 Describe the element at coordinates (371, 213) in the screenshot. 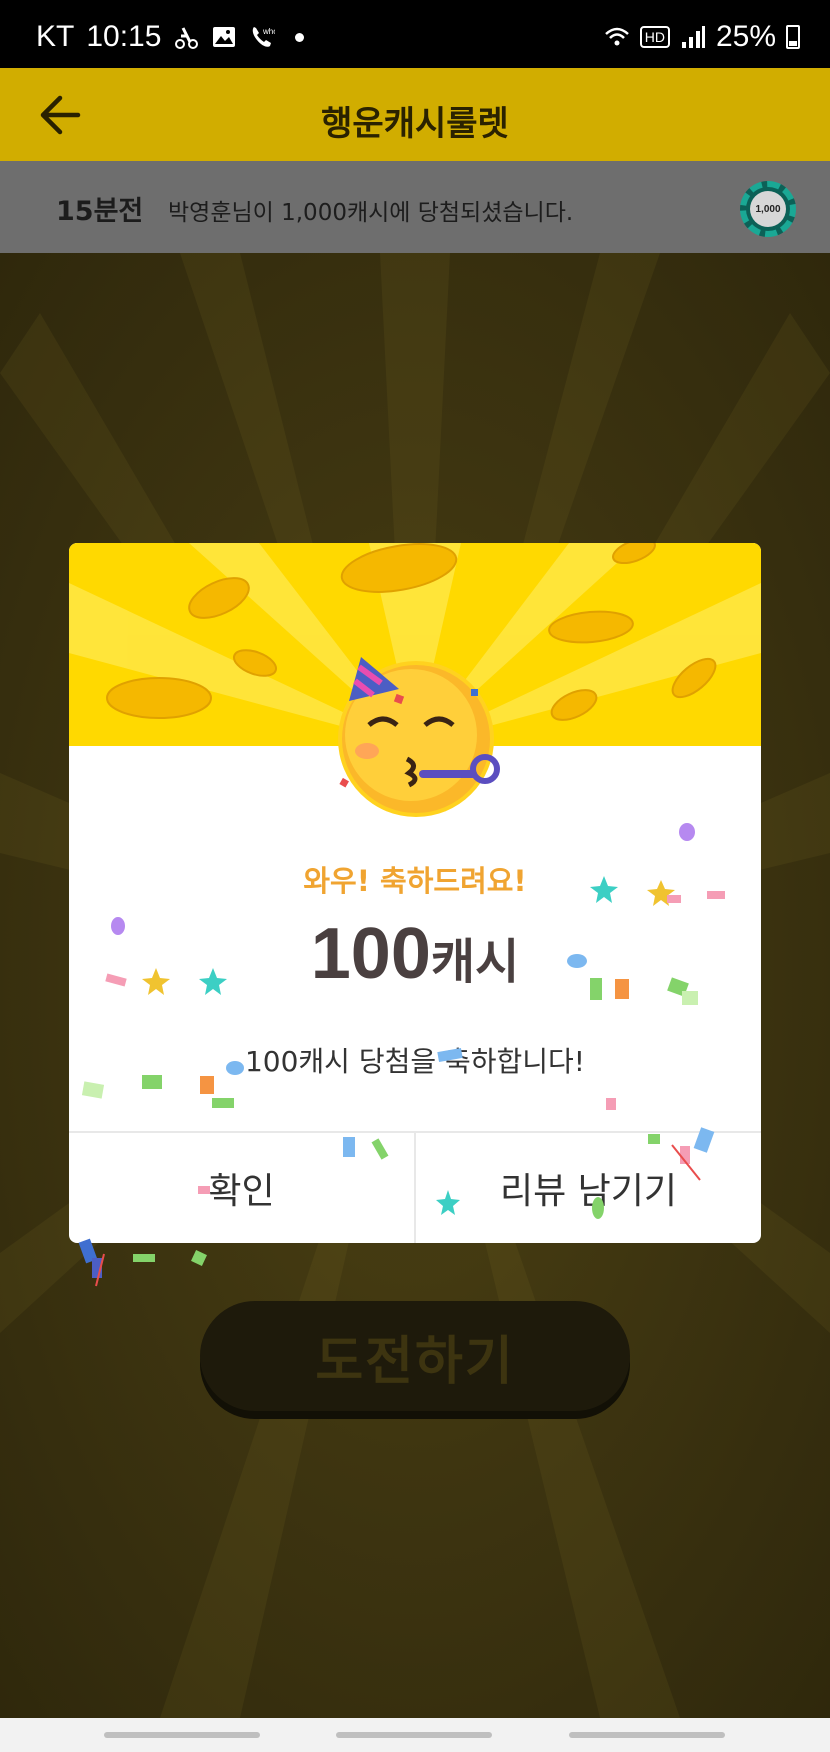

I see `ticker-message: 박영훈님이 1,000캐시에 당첨되셨습니다.` at that location.